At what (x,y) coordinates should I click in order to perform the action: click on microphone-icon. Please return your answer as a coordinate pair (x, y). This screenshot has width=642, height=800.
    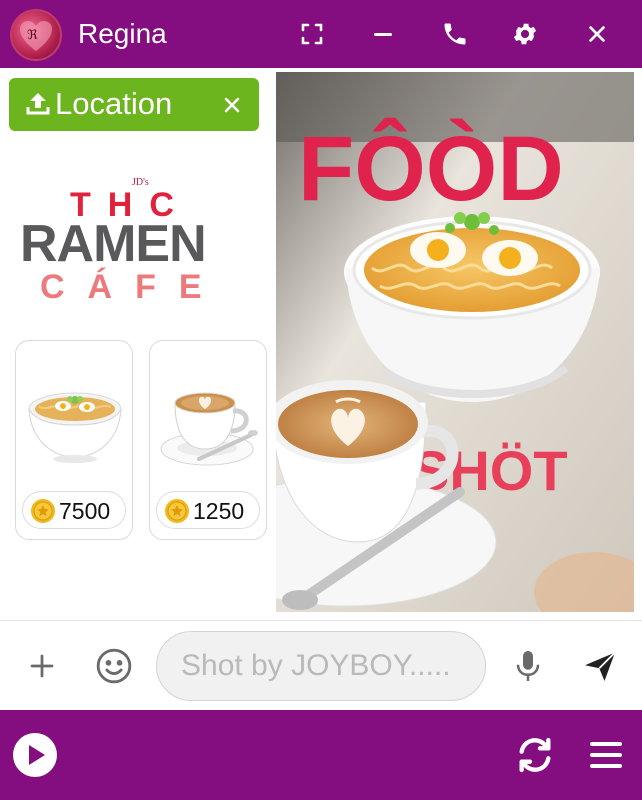
    Looking at the image, I should click on (528, 666).